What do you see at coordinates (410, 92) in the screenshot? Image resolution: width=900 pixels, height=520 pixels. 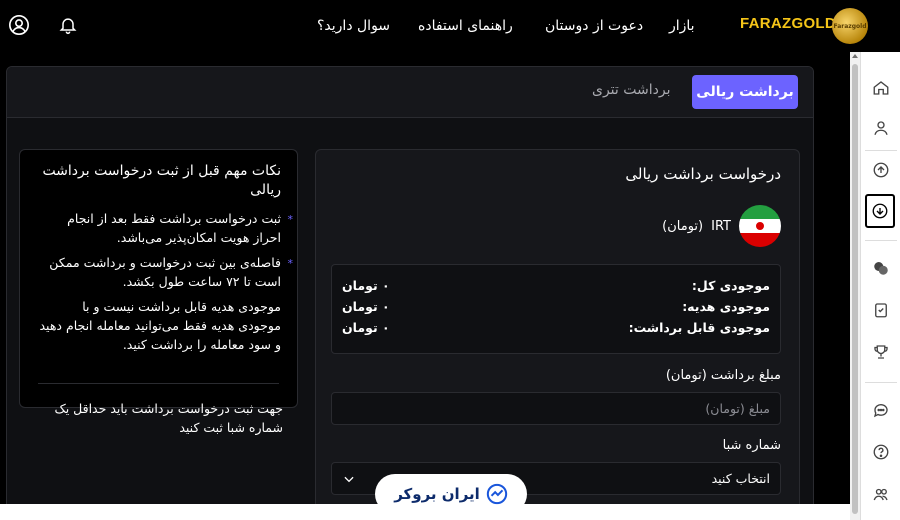 I see `tabs-header: برداشت تتری برداشت ریالی` at bounding box center [410, 92].